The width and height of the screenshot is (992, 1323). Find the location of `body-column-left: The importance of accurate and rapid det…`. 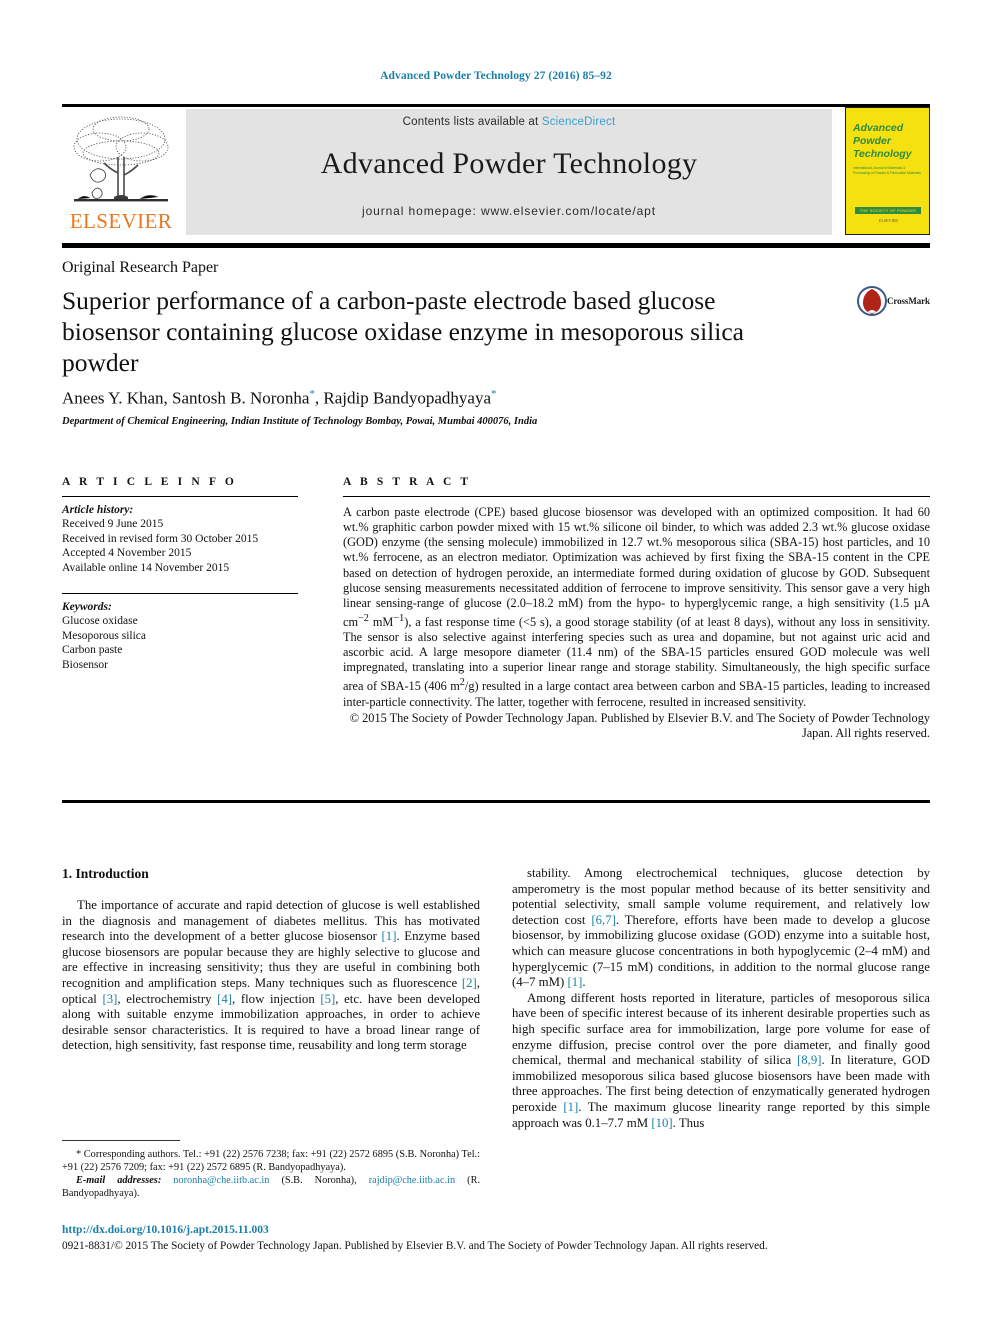

body-column-left: The importance of accurate and rapid det… is located at coordinates (271, 976).